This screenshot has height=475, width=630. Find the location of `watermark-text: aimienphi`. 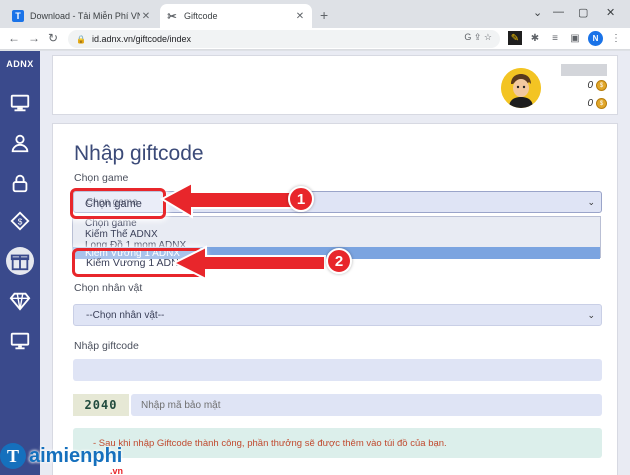

watermark-text: aimienphi is located at coordinates (76, 455).